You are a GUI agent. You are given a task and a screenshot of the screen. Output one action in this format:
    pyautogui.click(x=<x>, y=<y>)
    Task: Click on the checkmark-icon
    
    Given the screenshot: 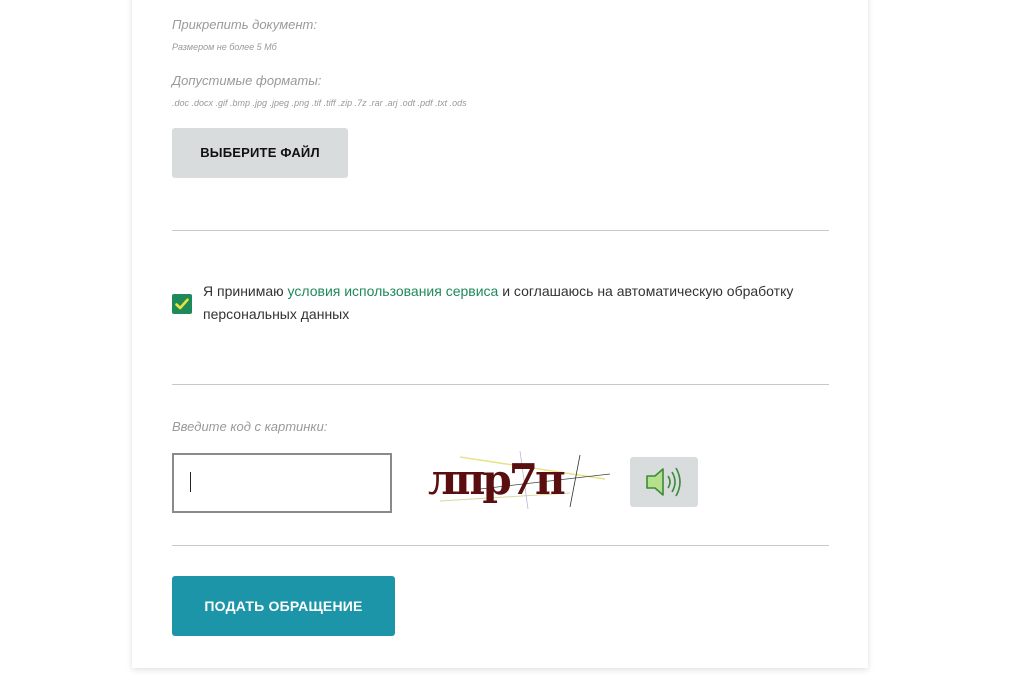 What is the action you would take?
    pyautogui.click(x=182, y=304)
    